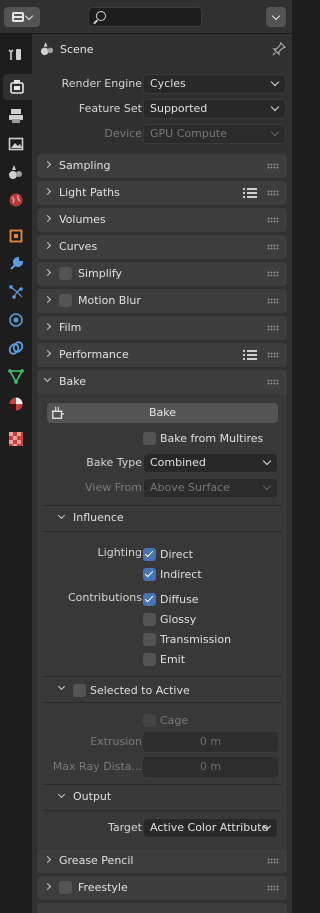  What do you see at coordinates (172, 574) in the screenshot?
I see `indirect-checkbox: Indirect` at bounding box center [172, 574].